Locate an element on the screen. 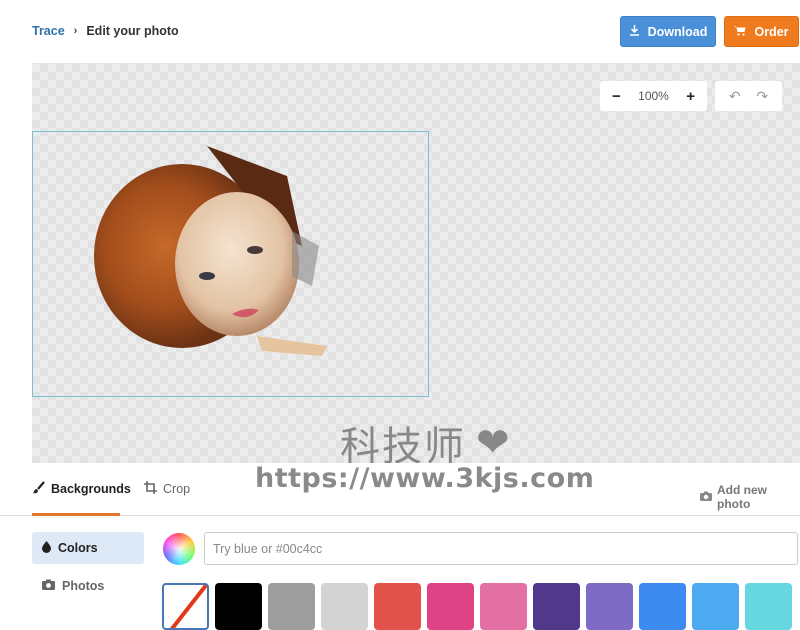 The height and width of the screenshot is (630, 800). drop-icon is located at coordinates (46, 548).